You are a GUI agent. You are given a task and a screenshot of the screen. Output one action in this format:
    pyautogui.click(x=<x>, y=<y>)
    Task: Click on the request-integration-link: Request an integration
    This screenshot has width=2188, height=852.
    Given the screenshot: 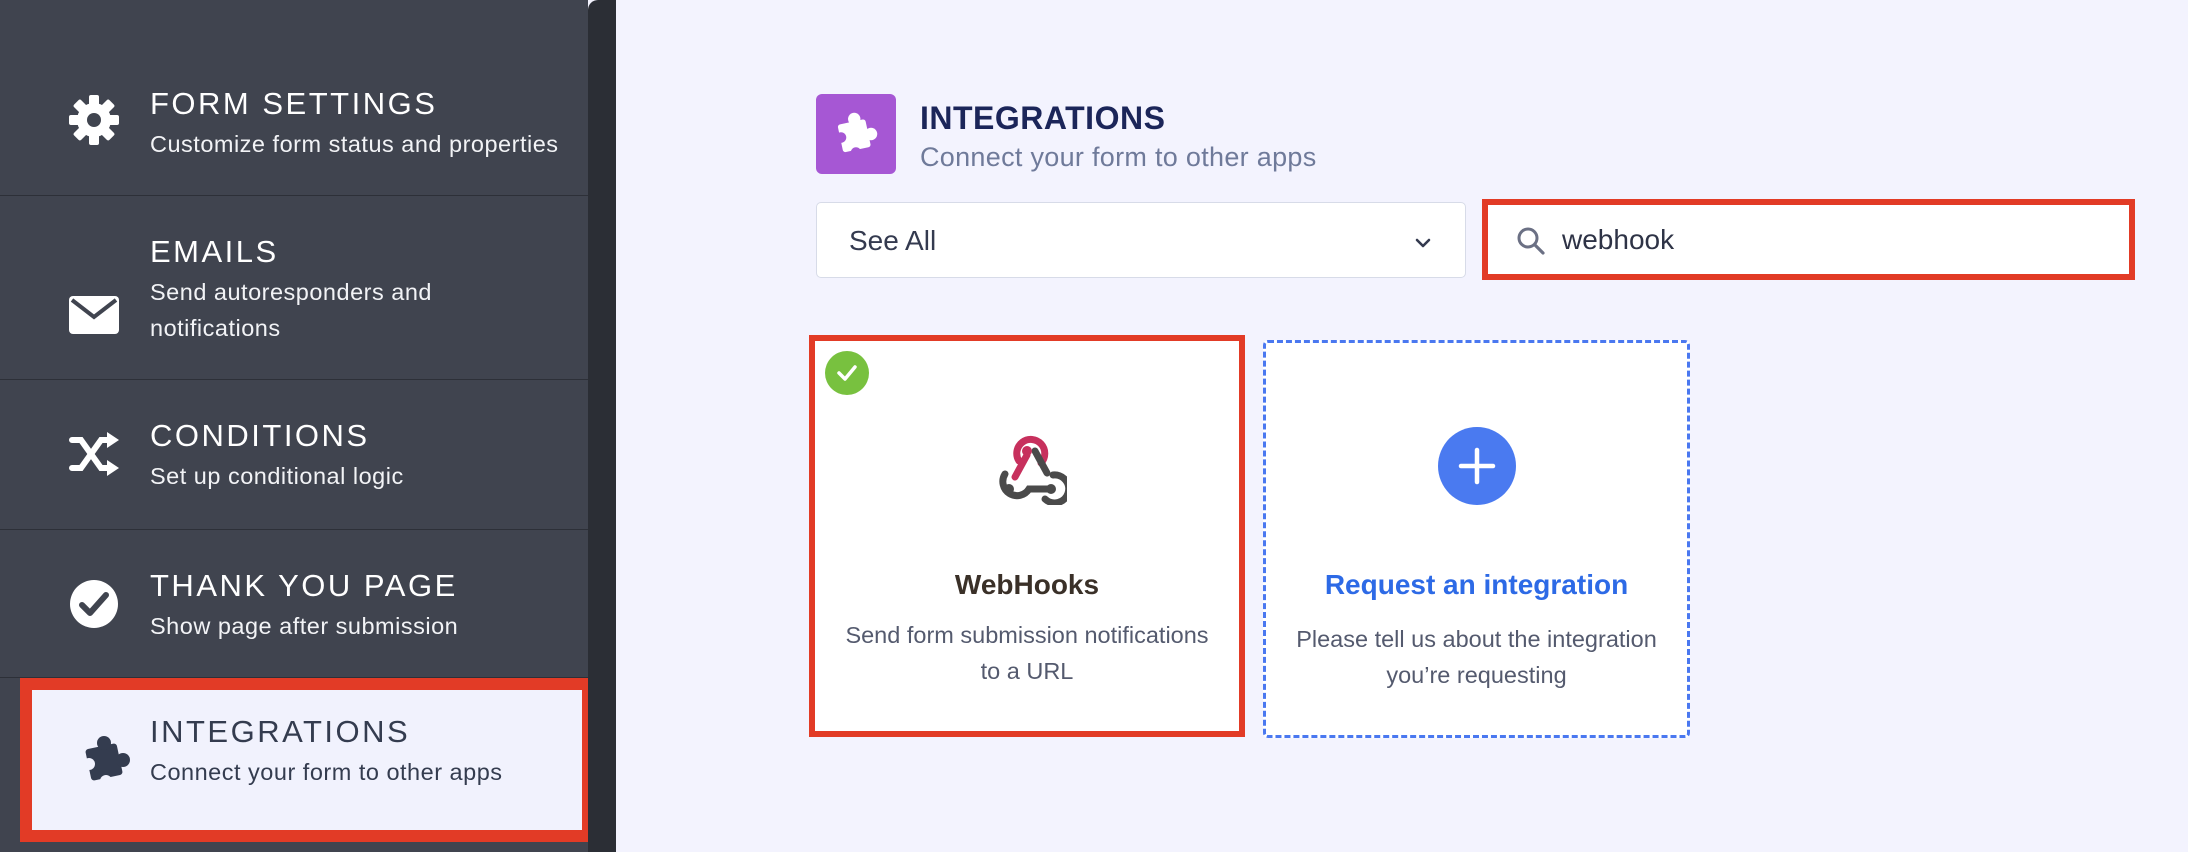 What is the action you would take?
    pyautogui.click(x=1476, y=585)
    